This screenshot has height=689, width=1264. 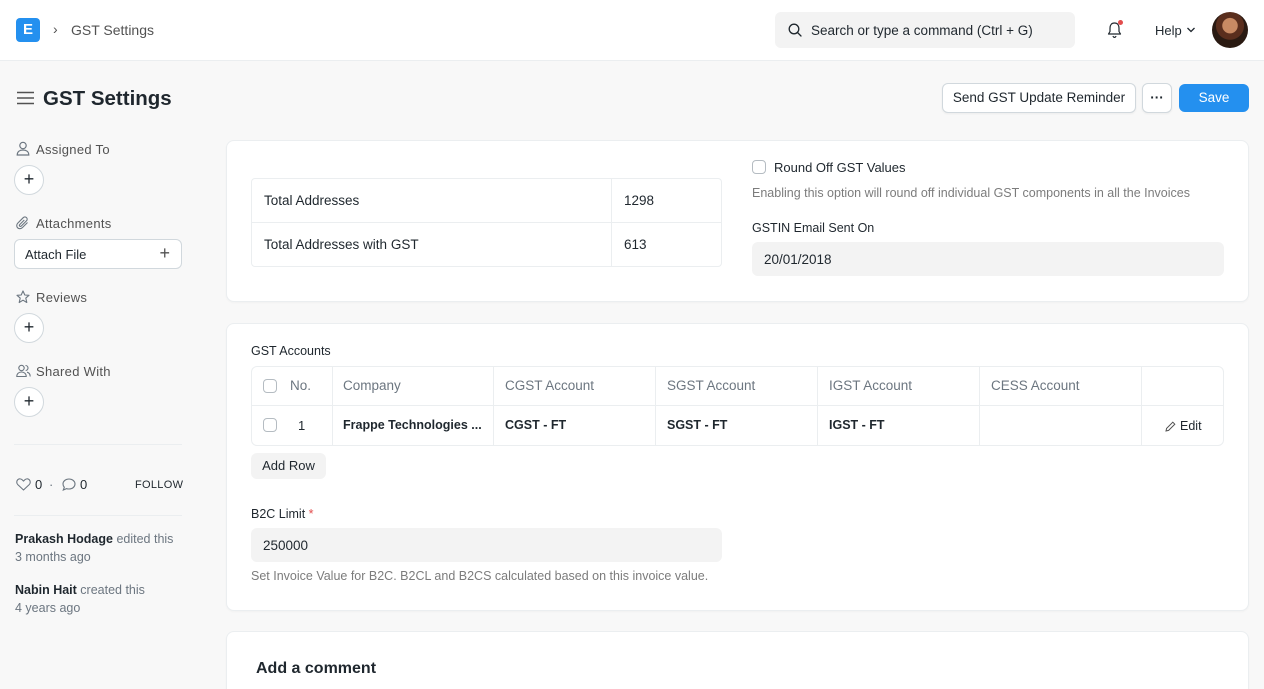 I want to click on add-assignee-button: +, so click(x=29, y=180).